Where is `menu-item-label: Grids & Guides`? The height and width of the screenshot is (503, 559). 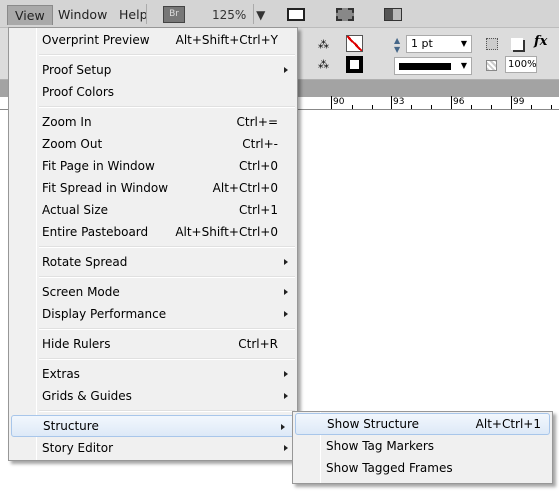 menu-item-label: Grids & Guides is located at coordinates (87, 396).